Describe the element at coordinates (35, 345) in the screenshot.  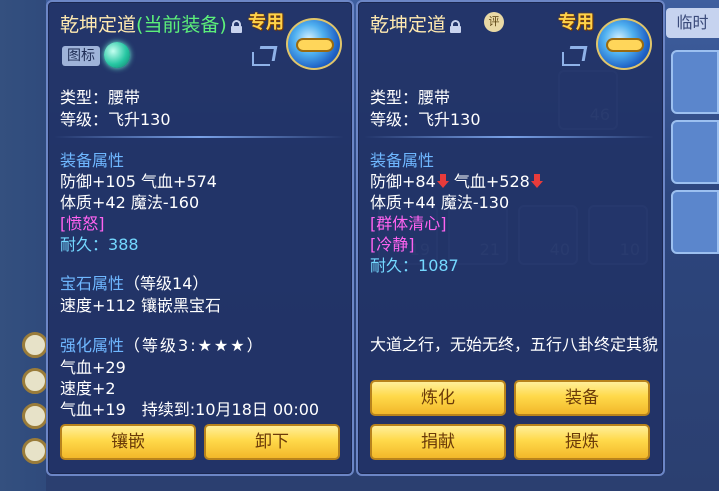
I see `heart-icon` at that location.